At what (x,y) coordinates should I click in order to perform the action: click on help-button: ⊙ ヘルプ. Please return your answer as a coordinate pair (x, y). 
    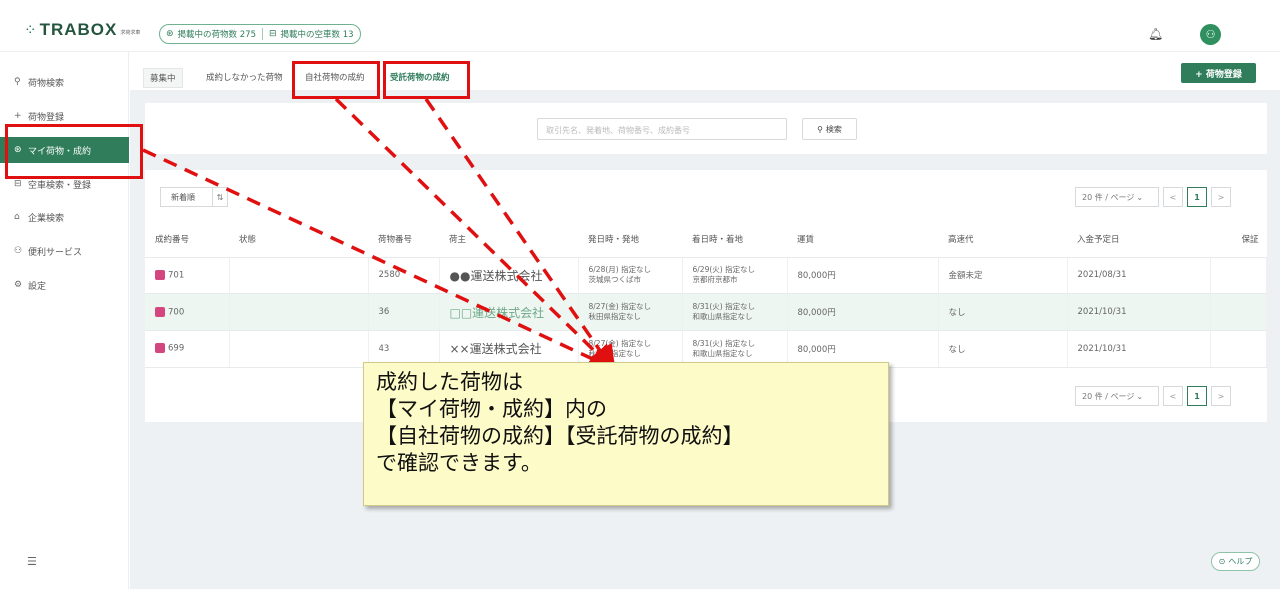
    Looking at the image, I should click on (1235, 561).